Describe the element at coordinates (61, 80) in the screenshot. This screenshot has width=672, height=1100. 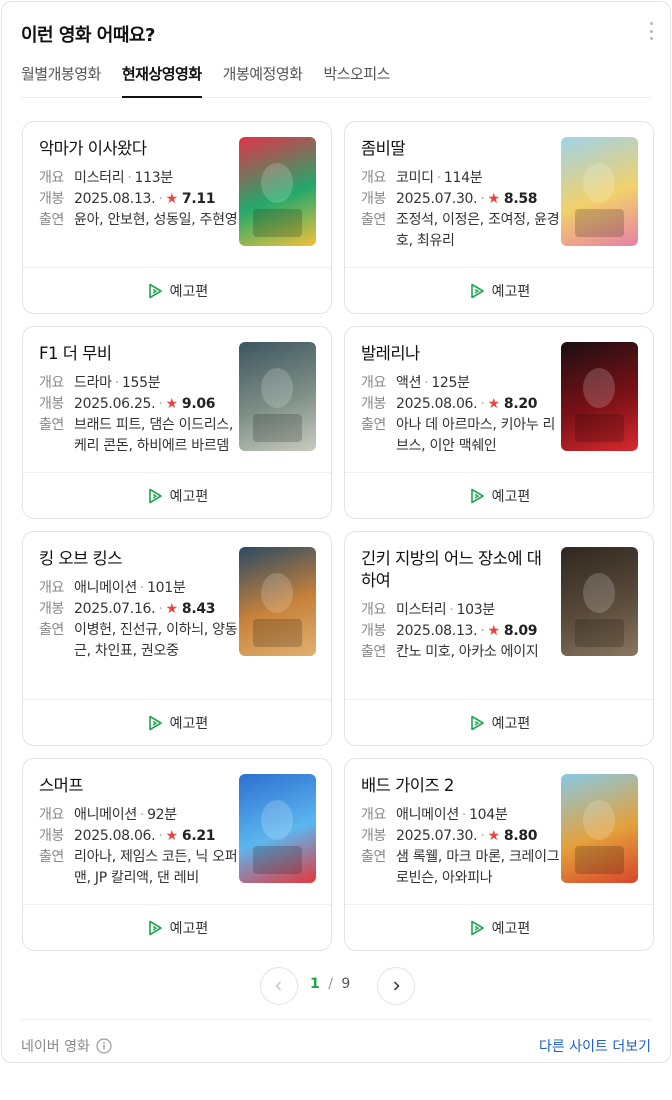
I see `tab-monthly-release: 월별개봉영화` at that location.